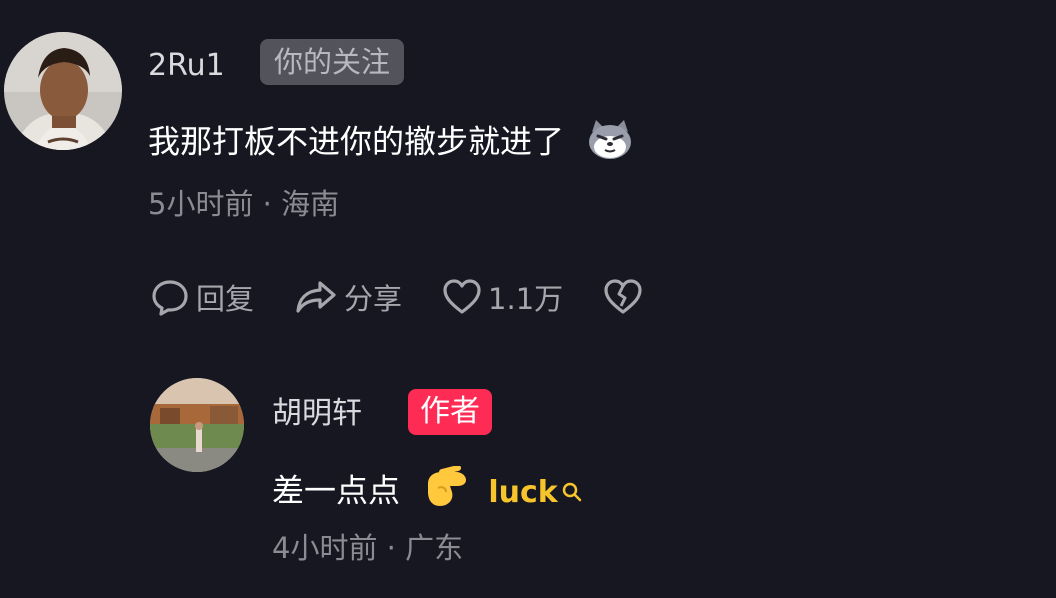 Image resolution: width=1056 pixels, height=598 pixels. Describe the element at coordinates (462, 297) in the screenshot. I see `heart-icon` at that location.